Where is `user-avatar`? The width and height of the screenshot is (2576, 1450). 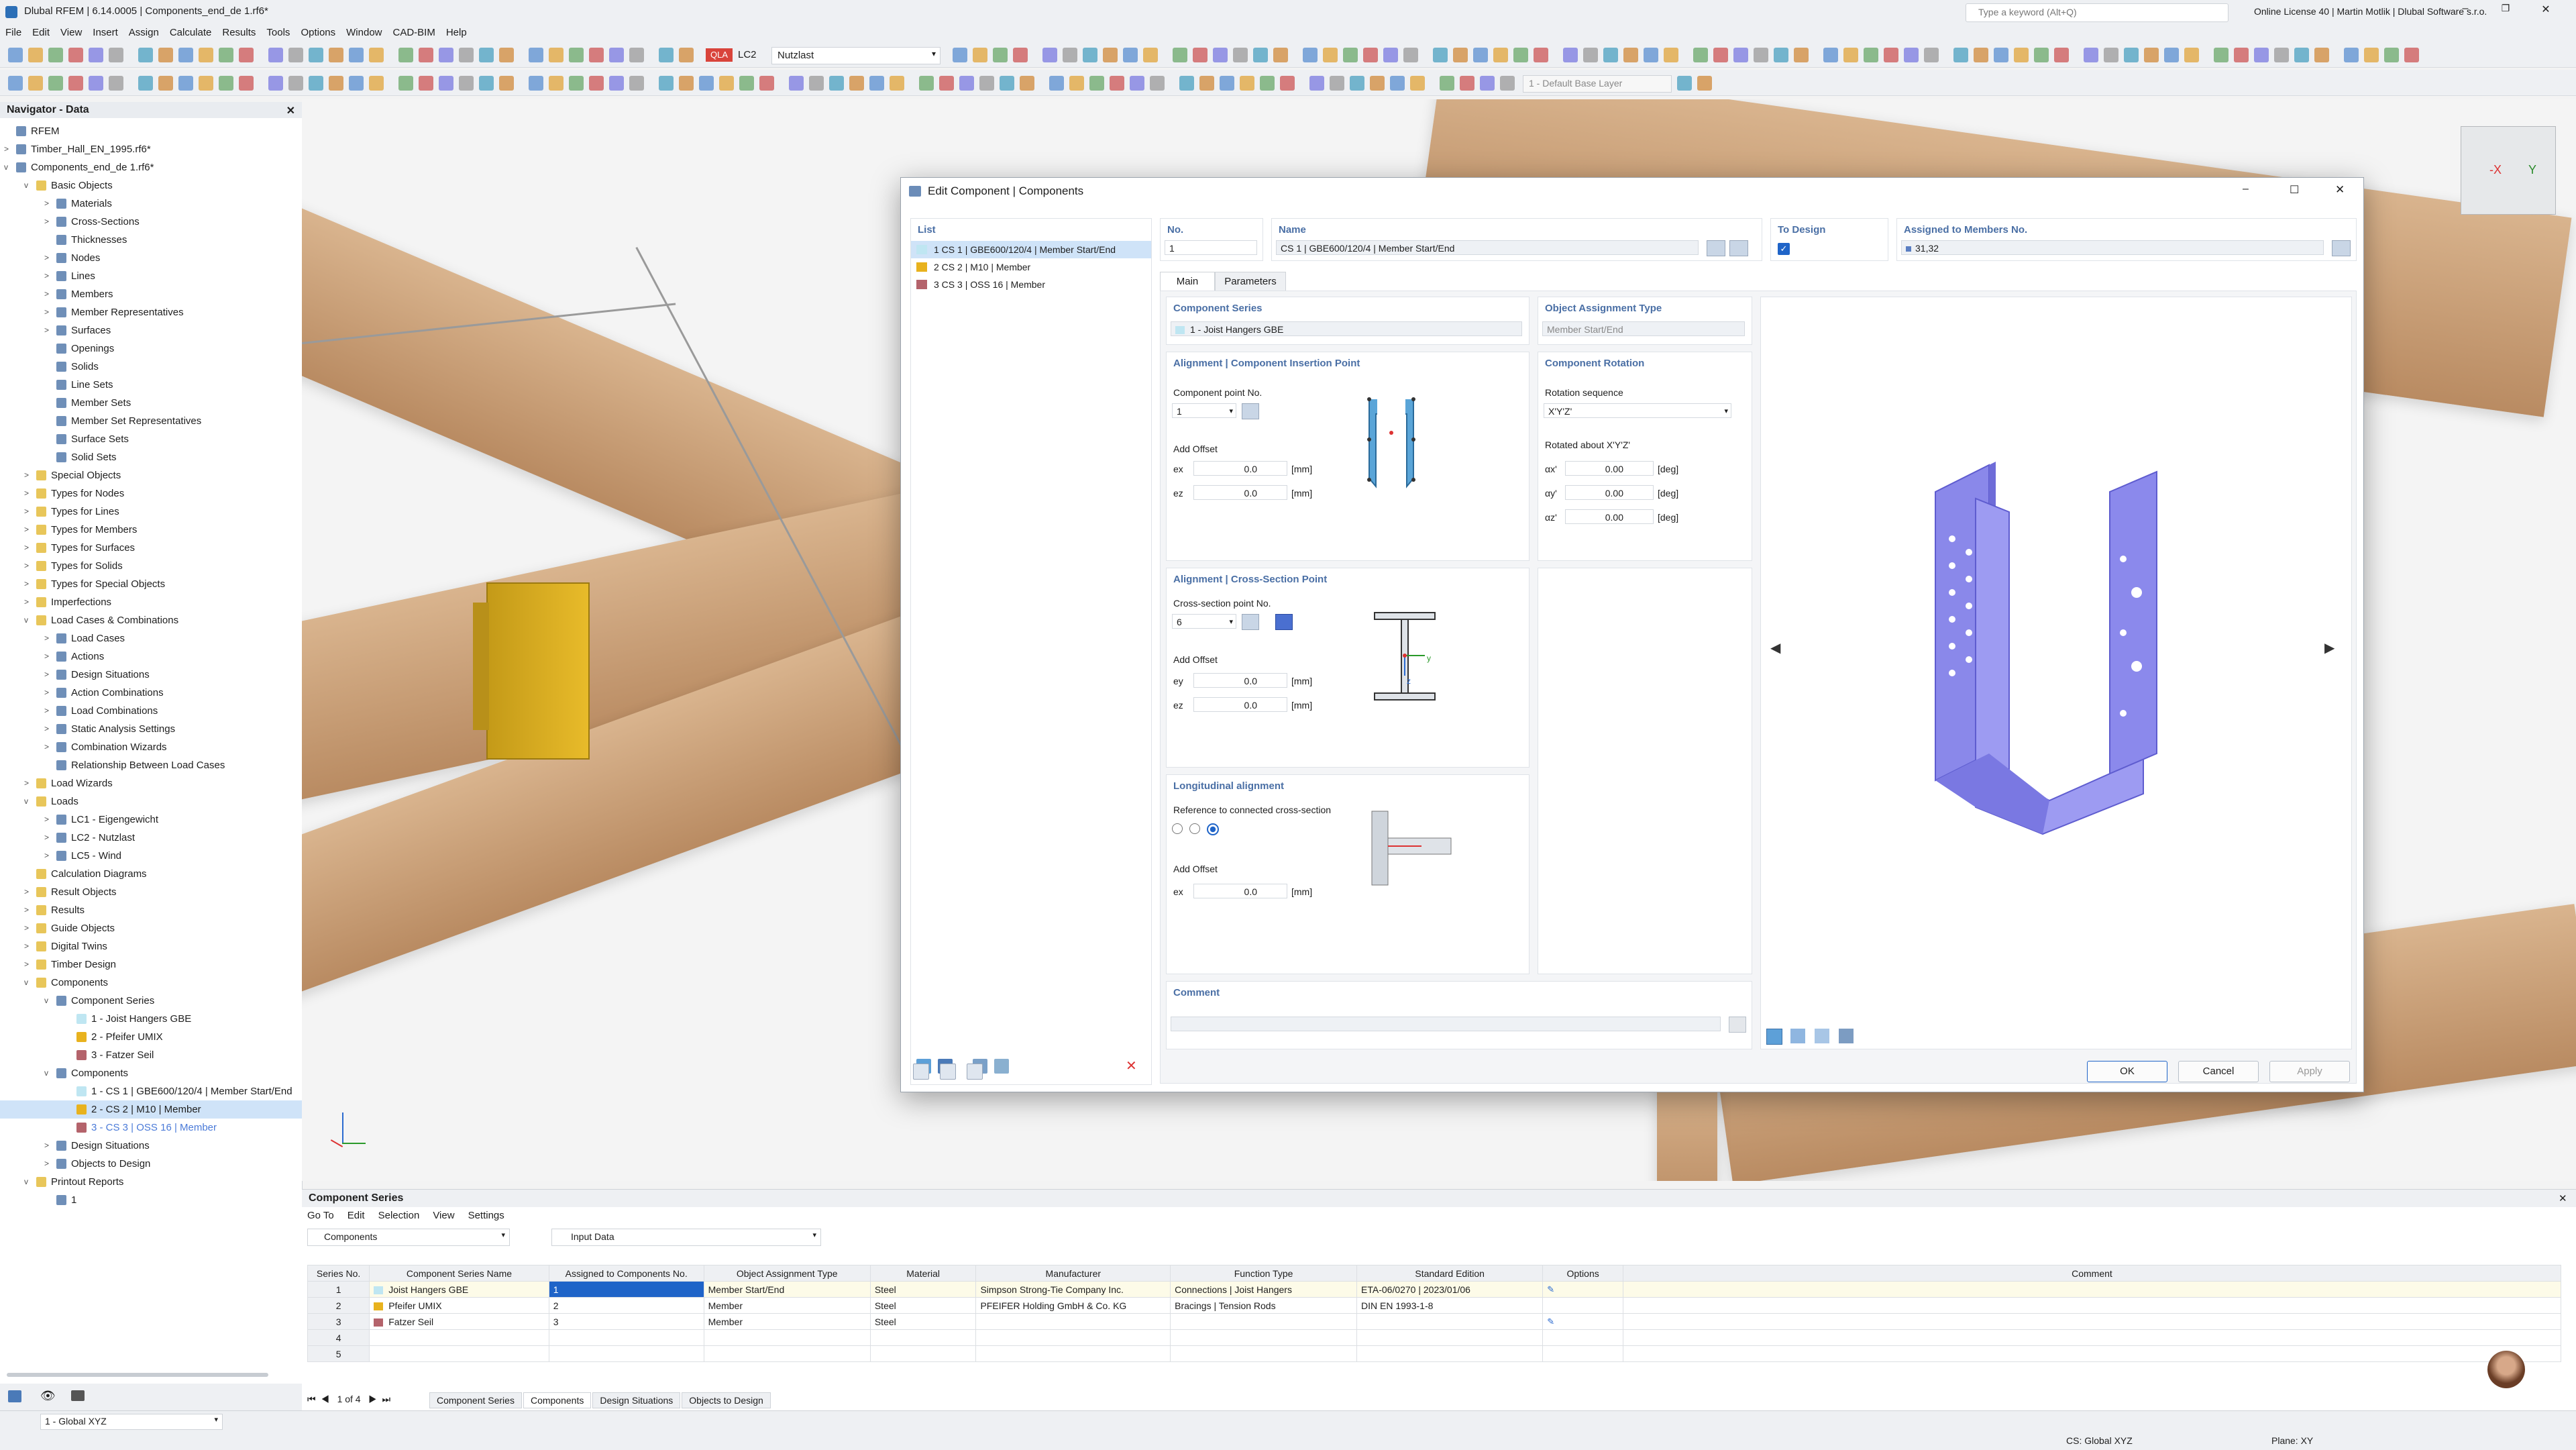
user-avatar is located at coordinates (2506, 1369).